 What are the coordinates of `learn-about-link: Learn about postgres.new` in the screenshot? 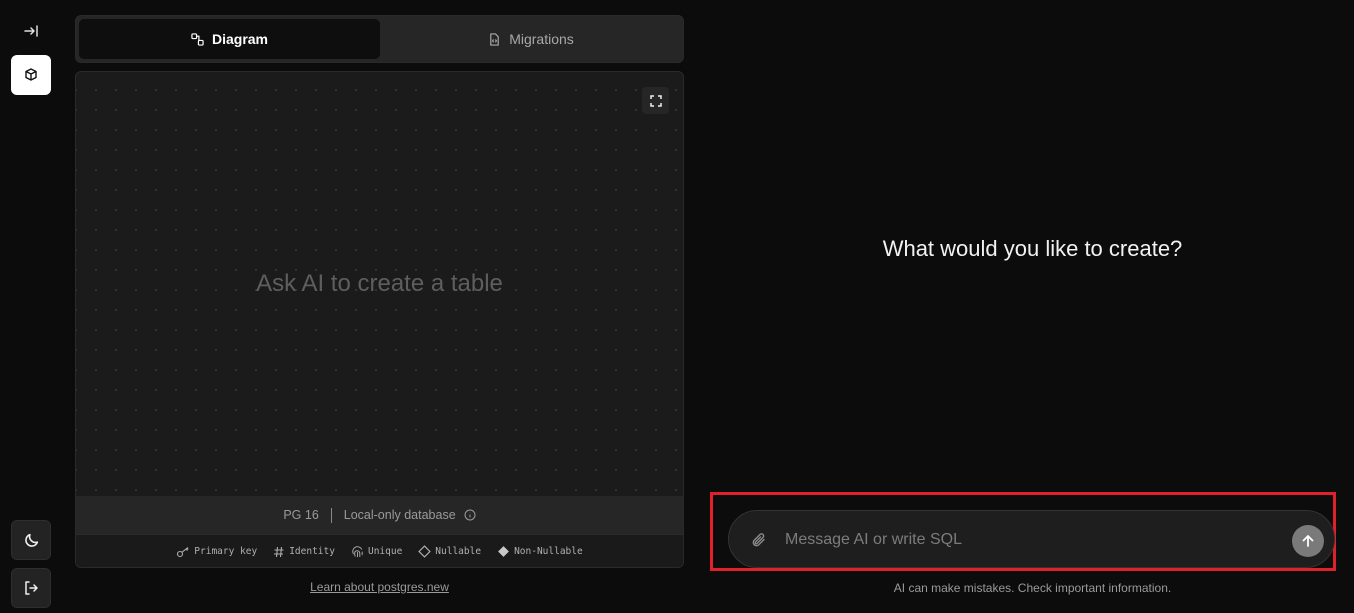 It's located at (379, 587).